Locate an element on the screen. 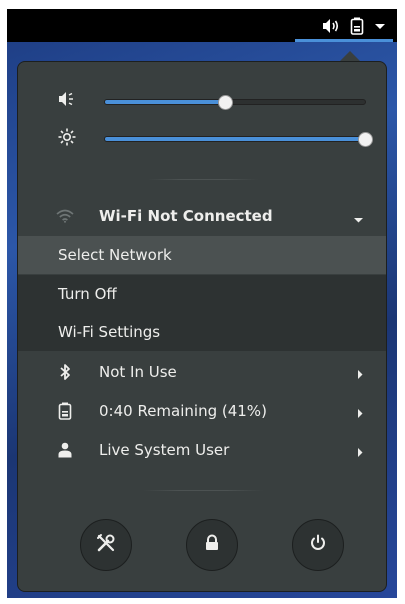 Image resolution: width=405 pixels, height=604 pixels. wifi-icon is located at coordinates (65, 216).